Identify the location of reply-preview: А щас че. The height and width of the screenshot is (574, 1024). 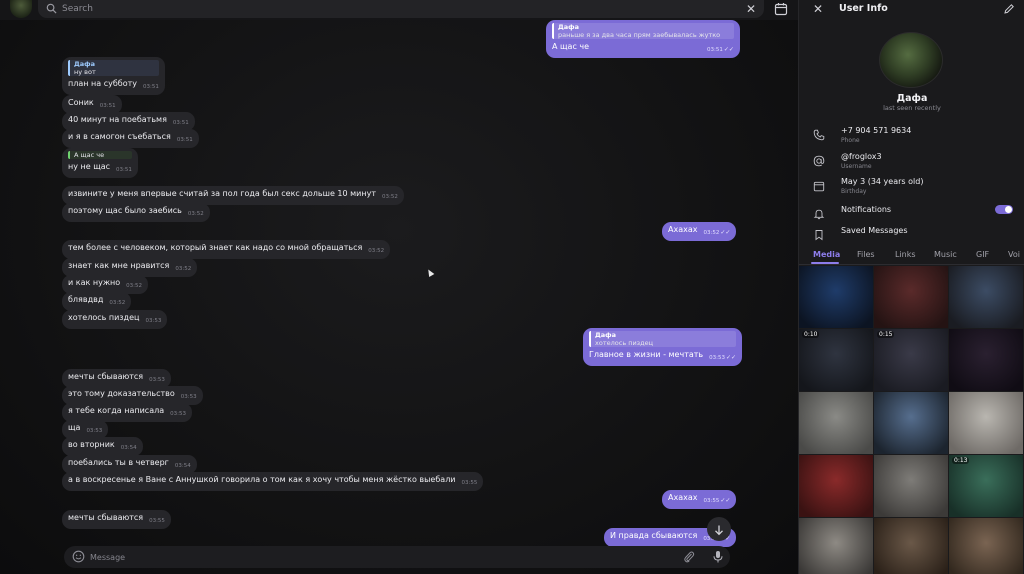
(100, 155).